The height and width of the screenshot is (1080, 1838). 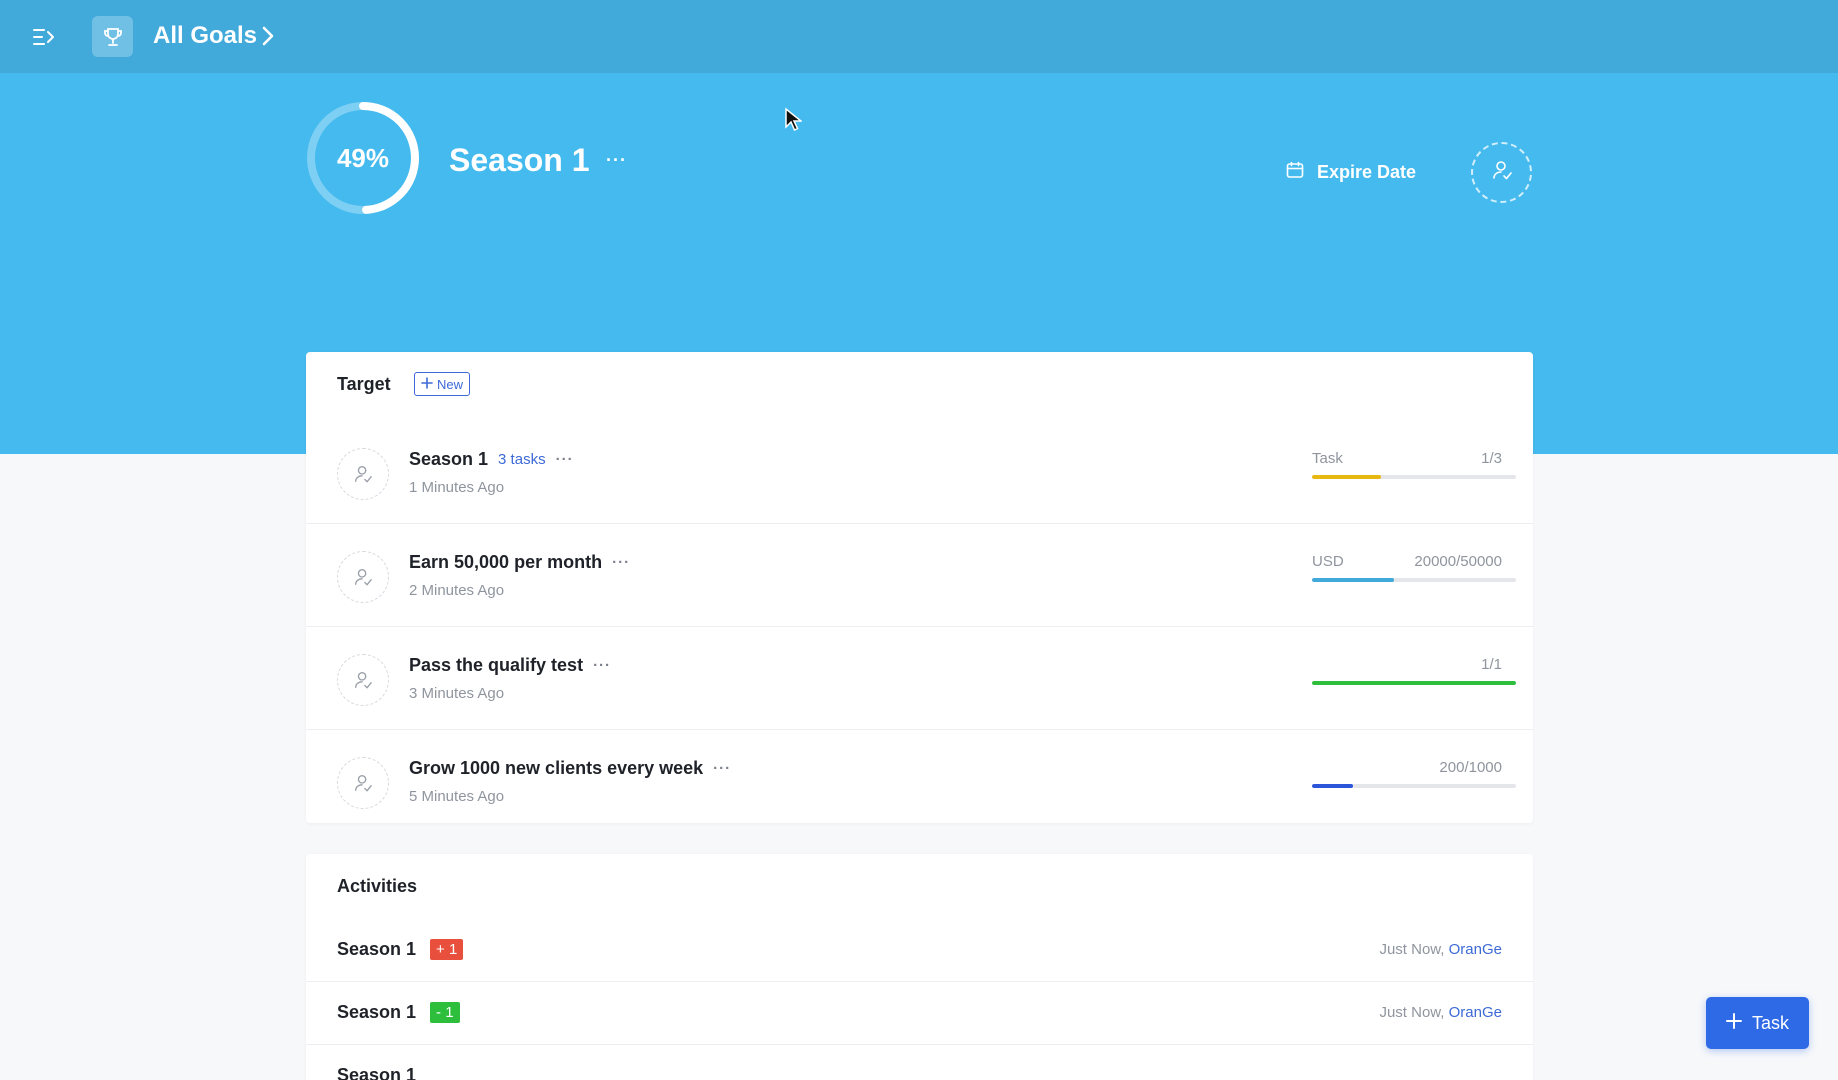 I want to click on trophy-icon, so click(x=112, y=36).